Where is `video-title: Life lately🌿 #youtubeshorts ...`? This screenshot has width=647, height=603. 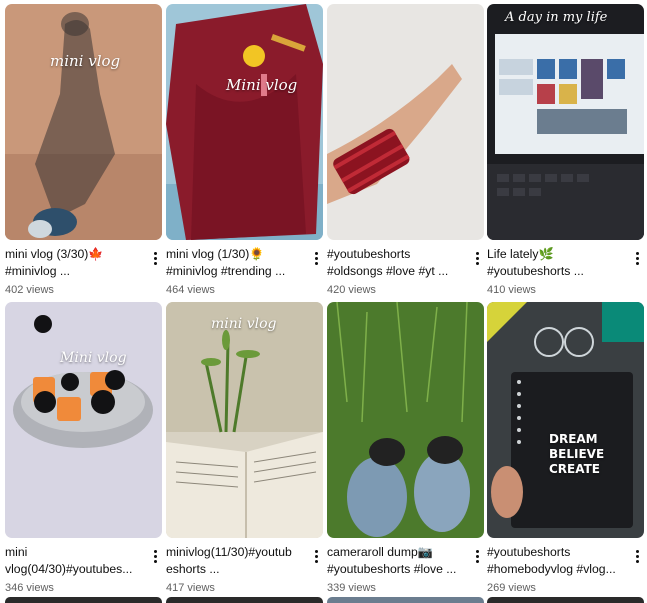
video-title: Life lately🌿 #youtubeshorts ... is located at coordinates (556, 263).